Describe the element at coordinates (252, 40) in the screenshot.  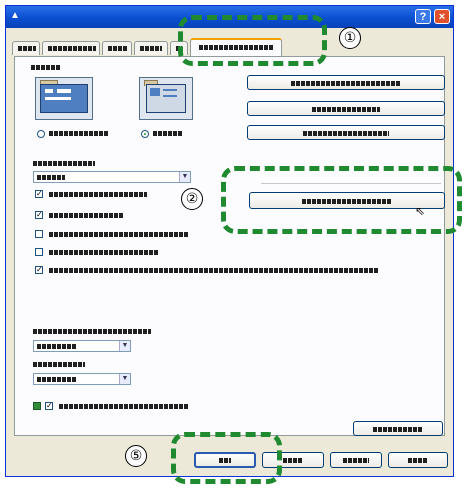
I see `callout-tab` at that location.